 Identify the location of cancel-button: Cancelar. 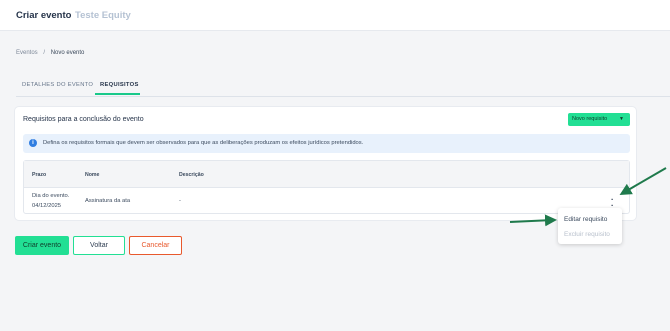
(155, 245).